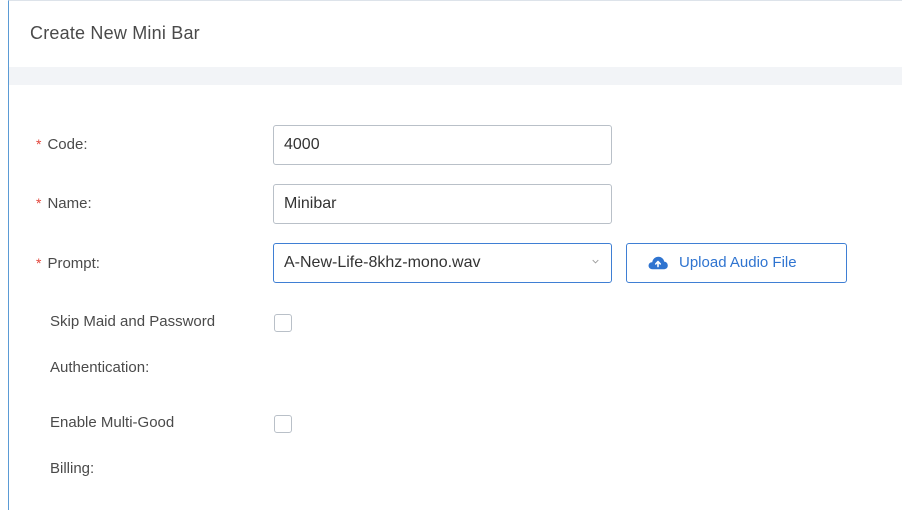 The image size is (902, 510). Describe the element at coordinates (68, 263) in the screenshot. I see `prompt-label: * Prompt:` at that location.